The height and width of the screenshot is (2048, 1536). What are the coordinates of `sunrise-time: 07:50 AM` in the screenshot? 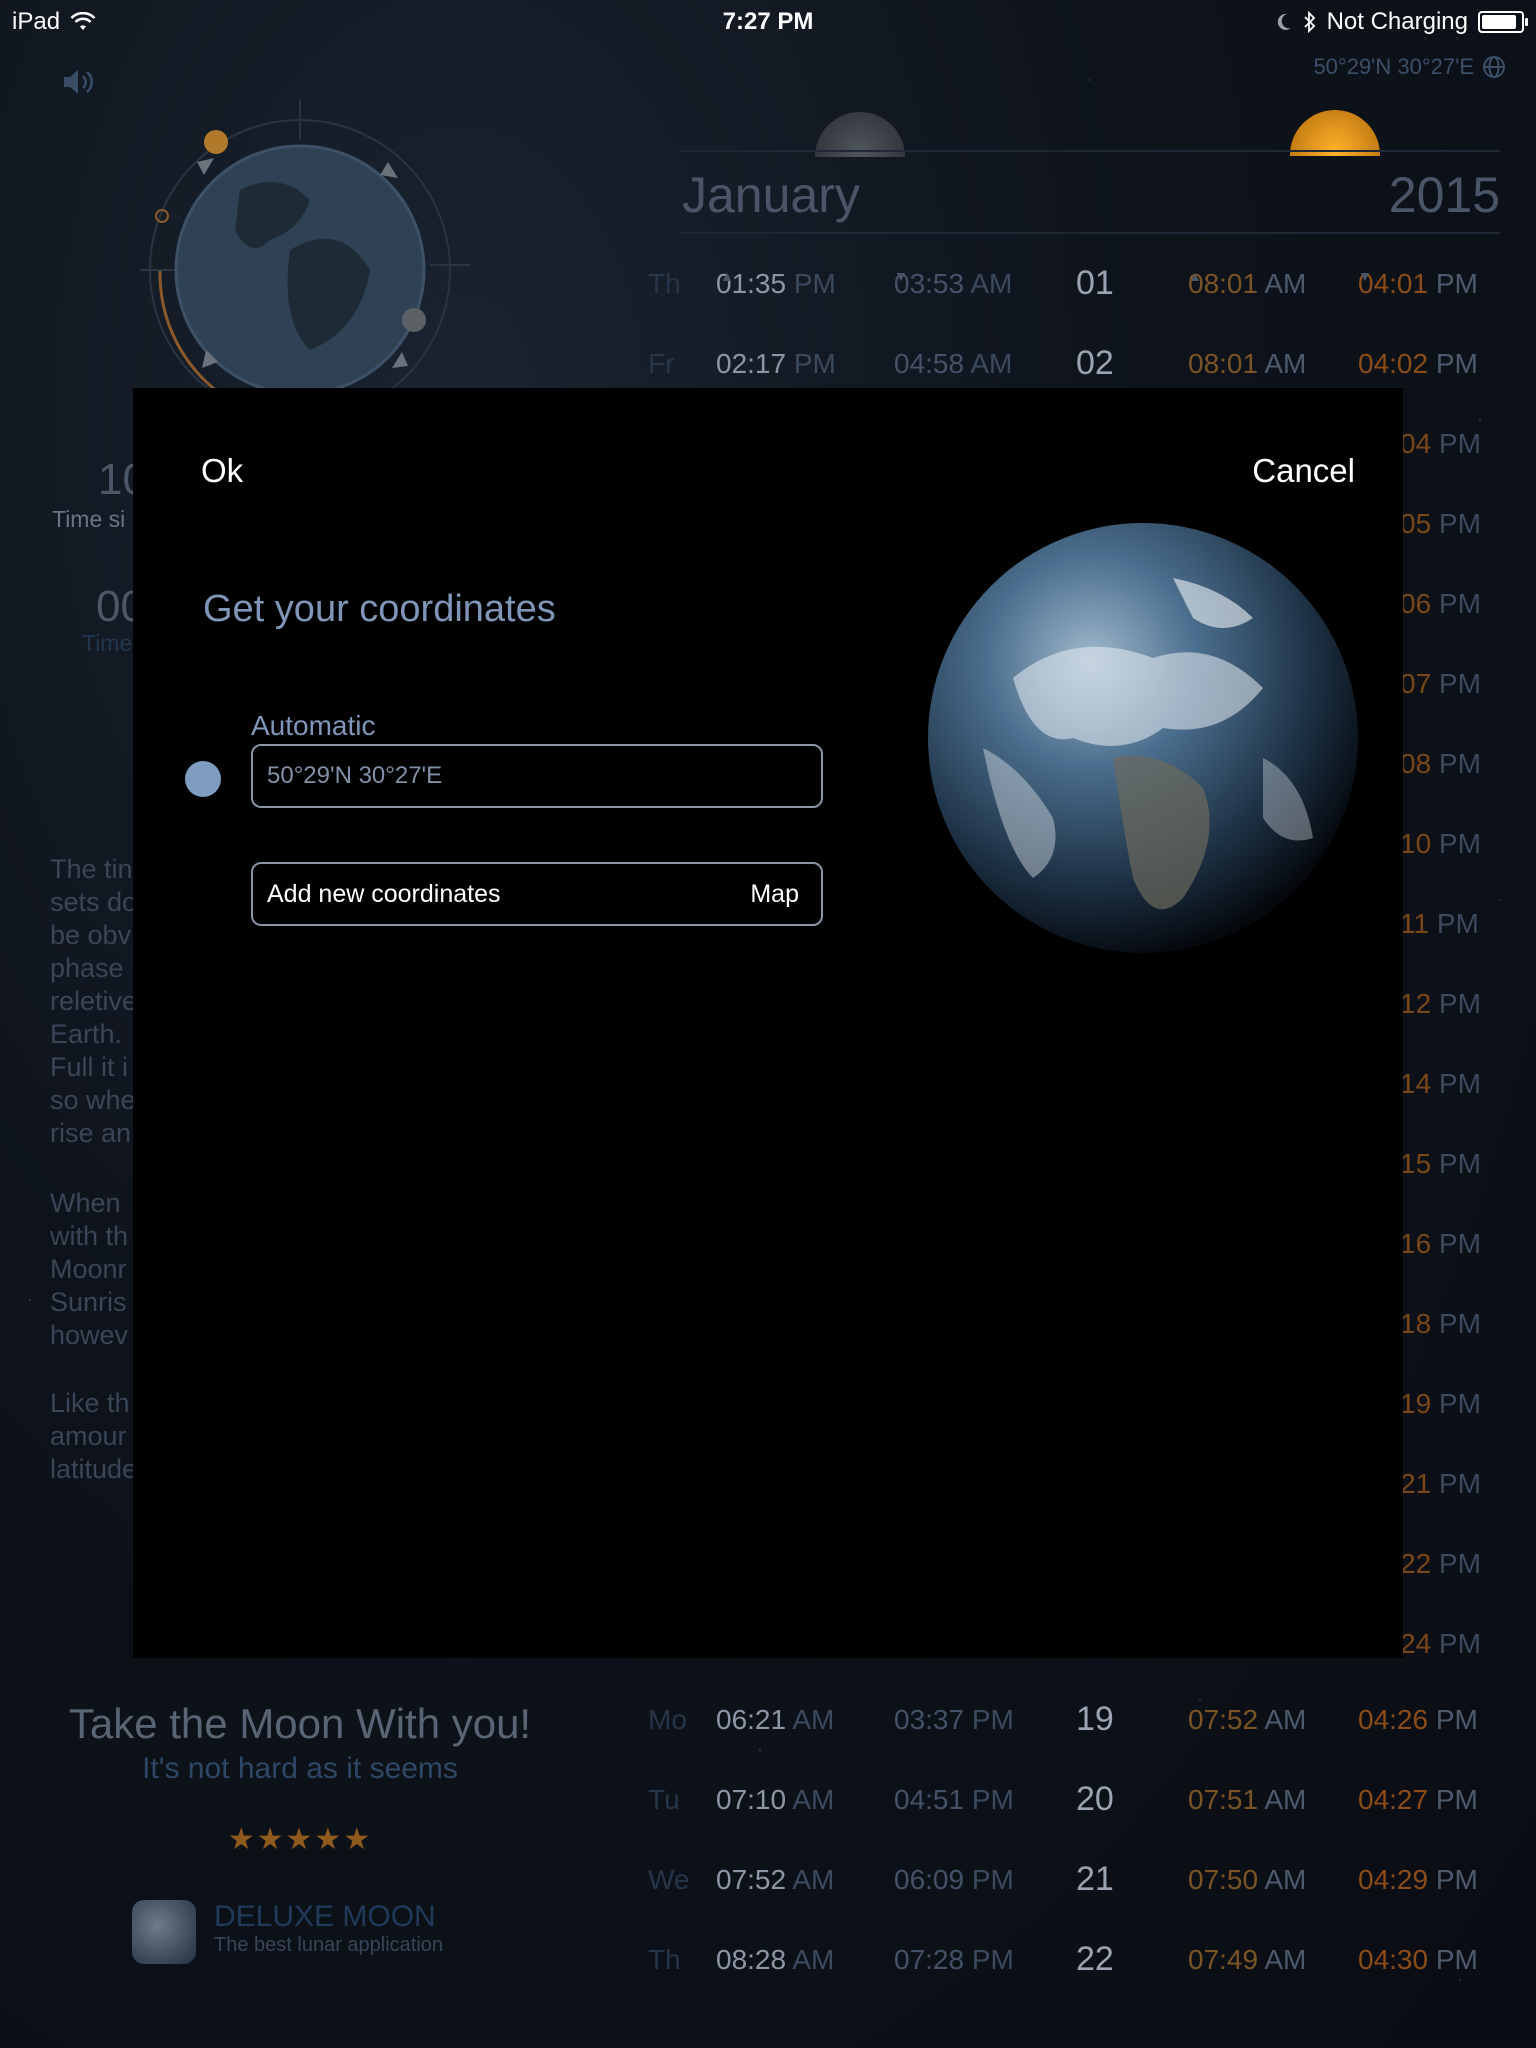 It's located at (1247, 1880).